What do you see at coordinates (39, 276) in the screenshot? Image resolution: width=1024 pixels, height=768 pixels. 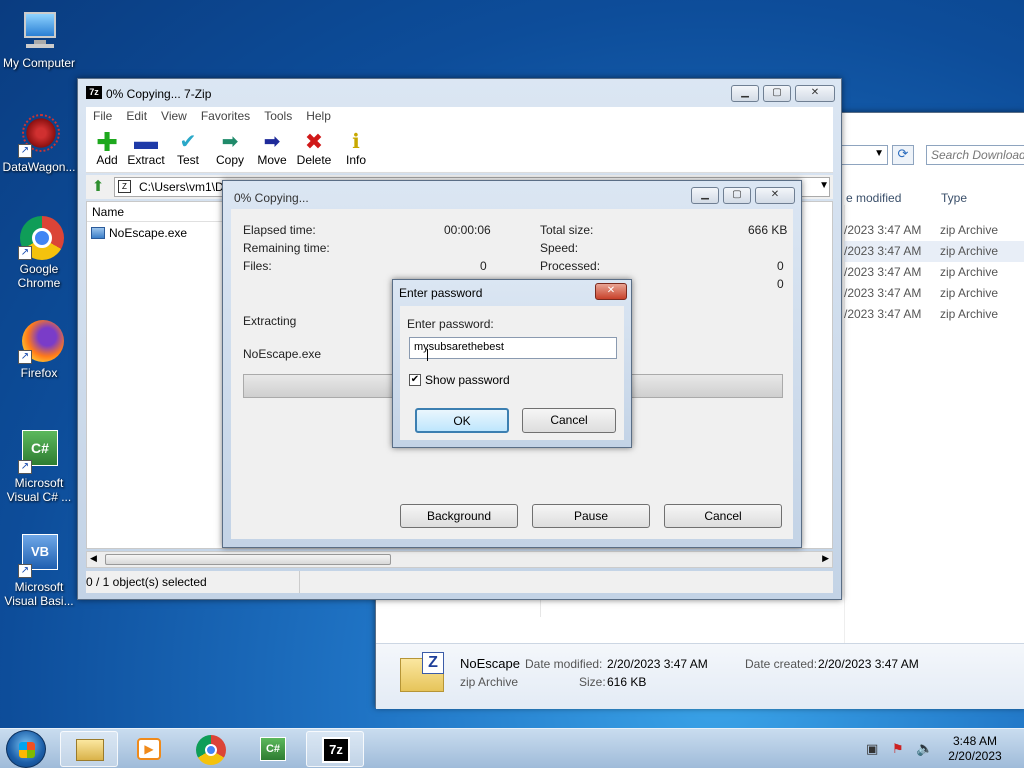 I see `desktop-icon-label: Google Chrome` at bounding box center [39, 276].